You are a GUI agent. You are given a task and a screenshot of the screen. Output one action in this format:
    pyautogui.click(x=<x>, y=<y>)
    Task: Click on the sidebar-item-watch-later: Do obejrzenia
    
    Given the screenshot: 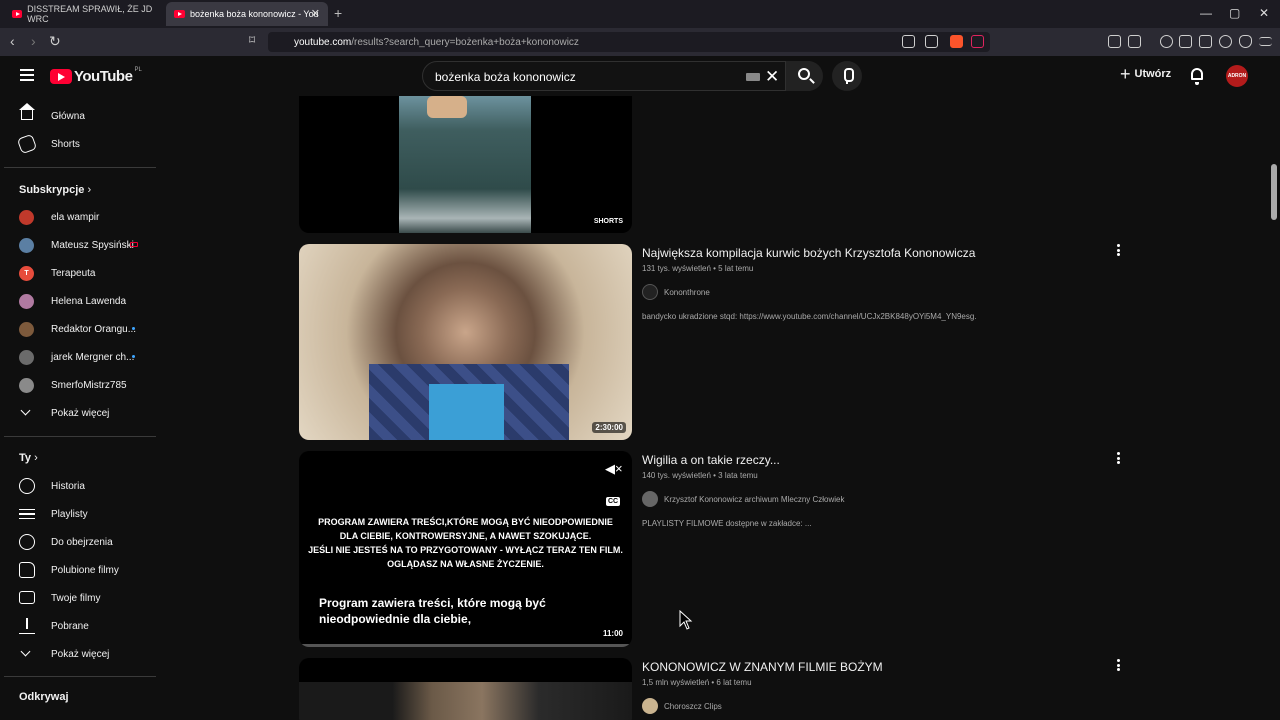 What is the action you would take?
    pyautogui.click(x=78, y=542)
    